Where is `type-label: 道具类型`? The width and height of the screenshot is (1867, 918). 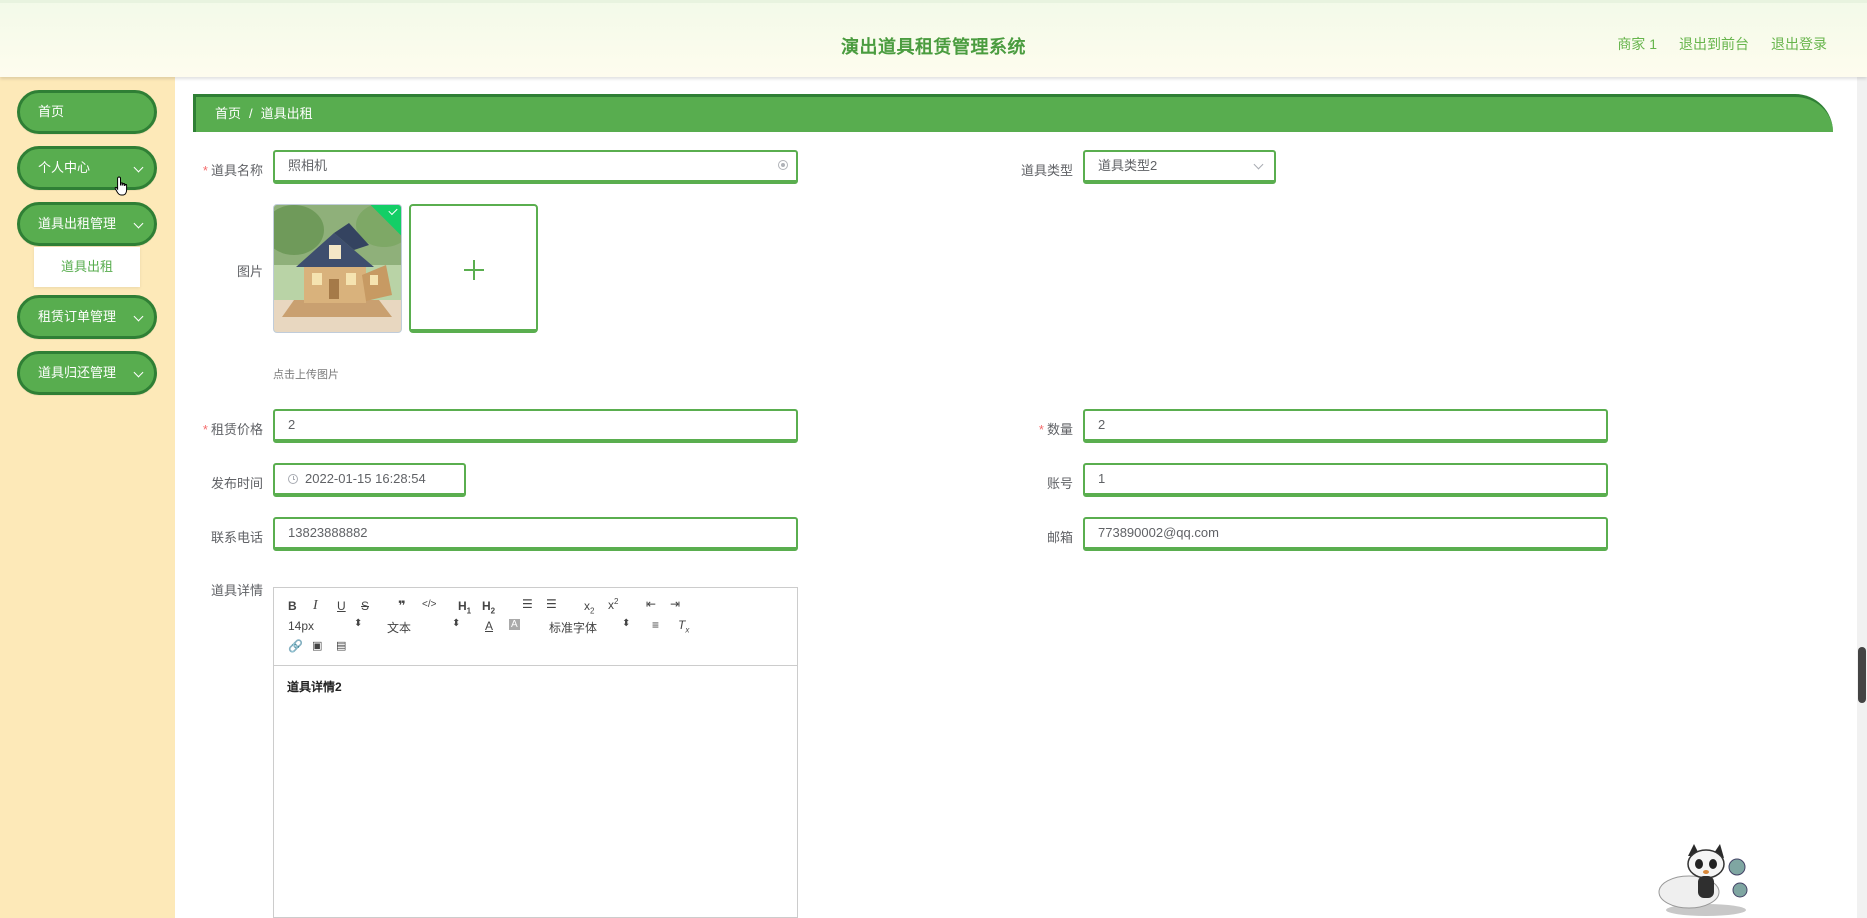 type-label: 道具类型 is located at coordinates (1046, 170).